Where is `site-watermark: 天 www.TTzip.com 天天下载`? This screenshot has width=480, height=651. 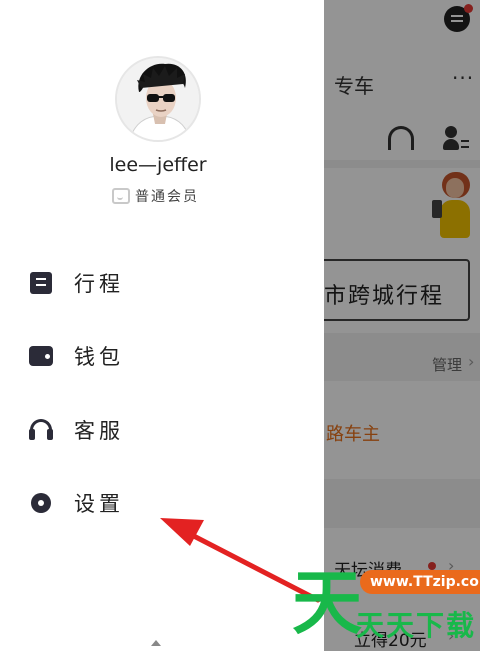
site-watermark: 天 www.TTzip.com 天天下载 is located at coordinates (385, 605).